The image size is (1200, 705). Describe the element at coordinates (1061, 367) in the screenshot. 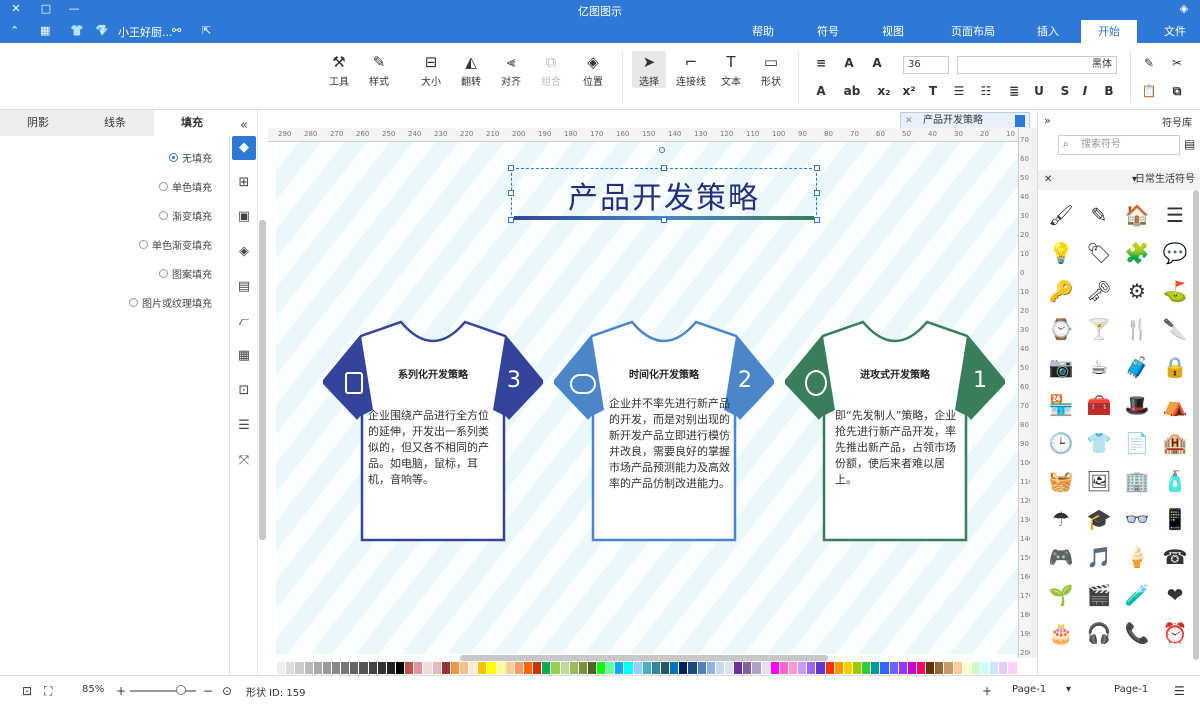

I see `symbol-item: 📷` at that location.